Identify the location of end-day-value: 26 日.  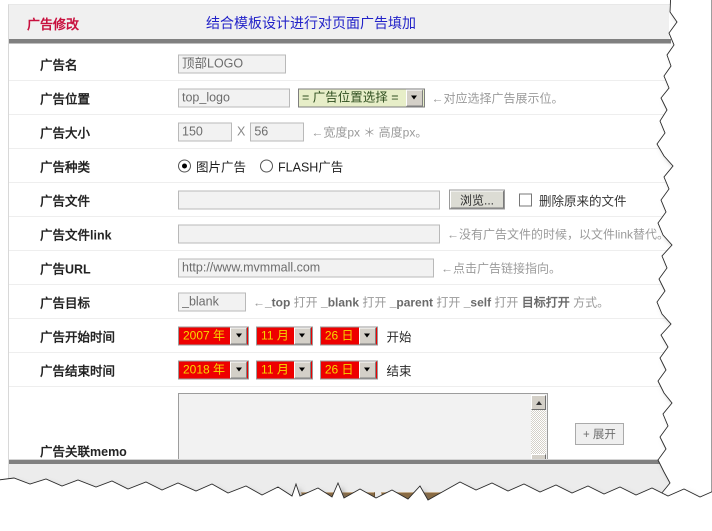
(339, 369).